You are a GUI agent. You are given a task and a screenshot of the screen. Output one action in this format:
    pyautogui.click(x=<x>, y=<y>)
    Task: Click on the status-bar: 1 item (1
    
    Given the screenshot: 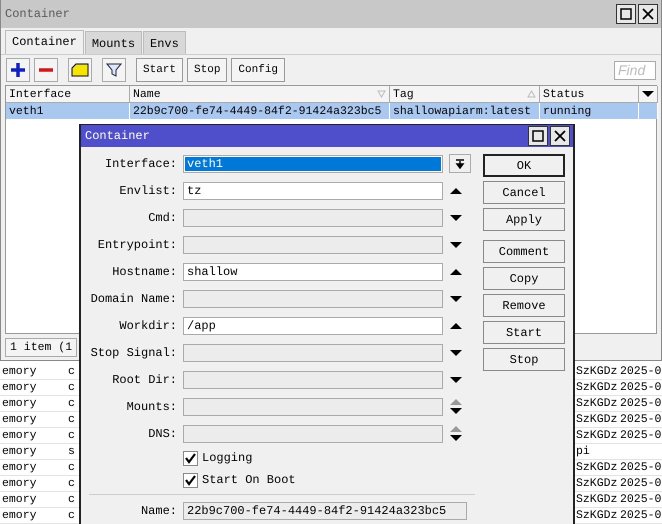 What is the action you would take?
    pyautogui.click(x=41, y=347)
    